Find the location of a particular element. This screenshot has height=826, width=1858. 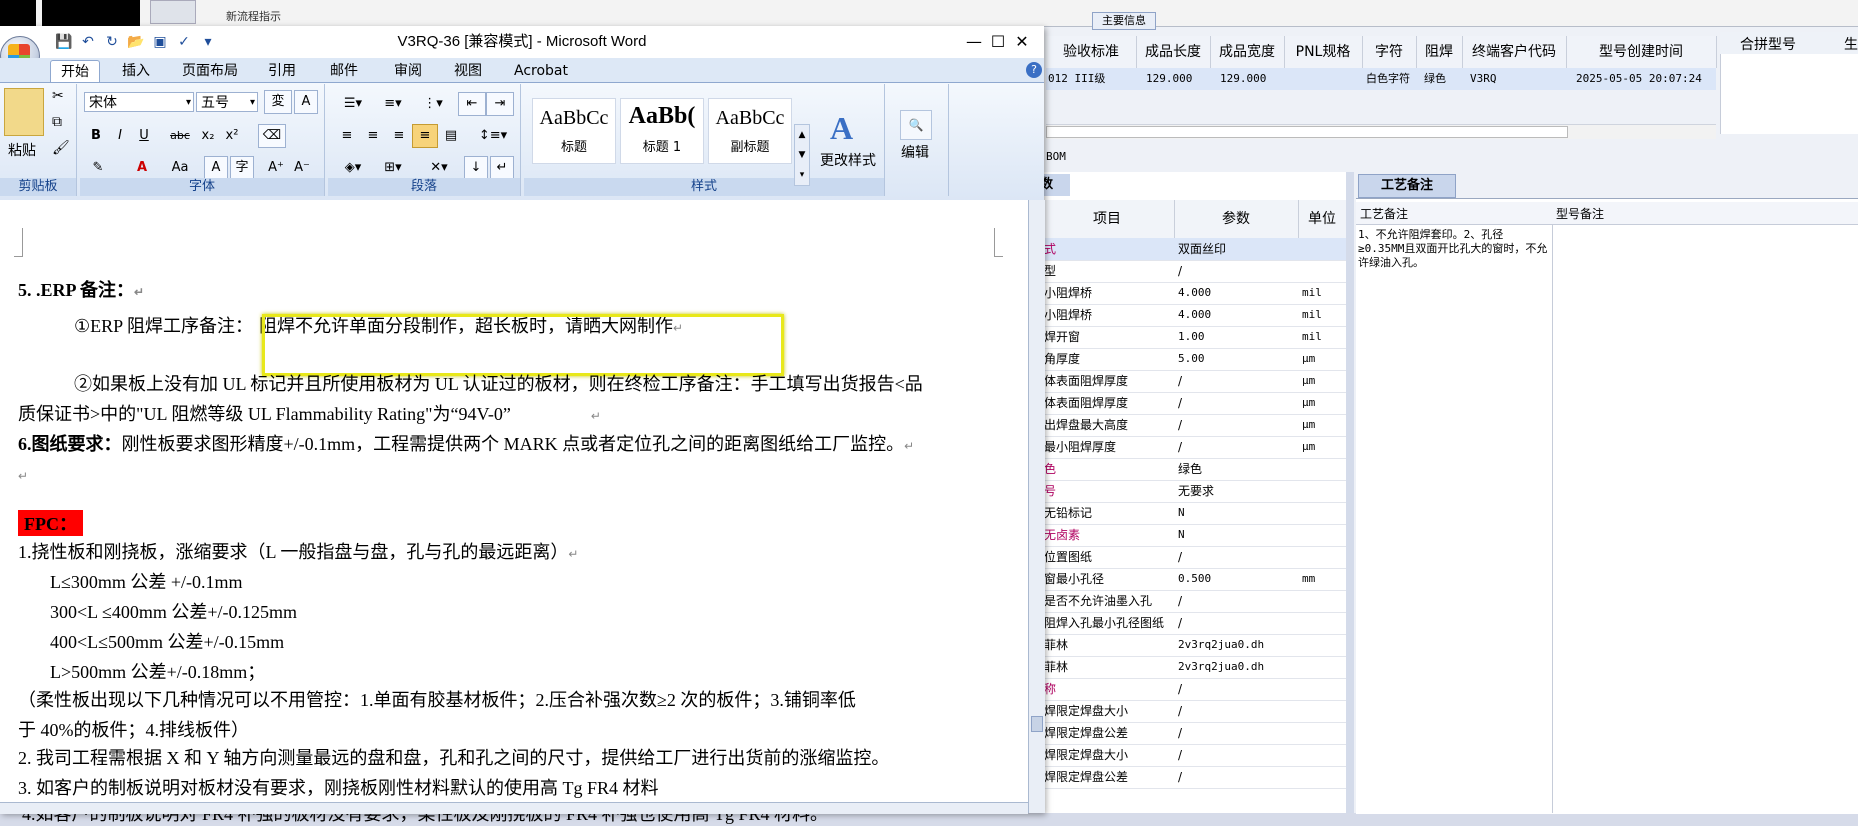

styles-gallery-scroll: ▲ ▼ ▾ is located at coordinates (802, 155).